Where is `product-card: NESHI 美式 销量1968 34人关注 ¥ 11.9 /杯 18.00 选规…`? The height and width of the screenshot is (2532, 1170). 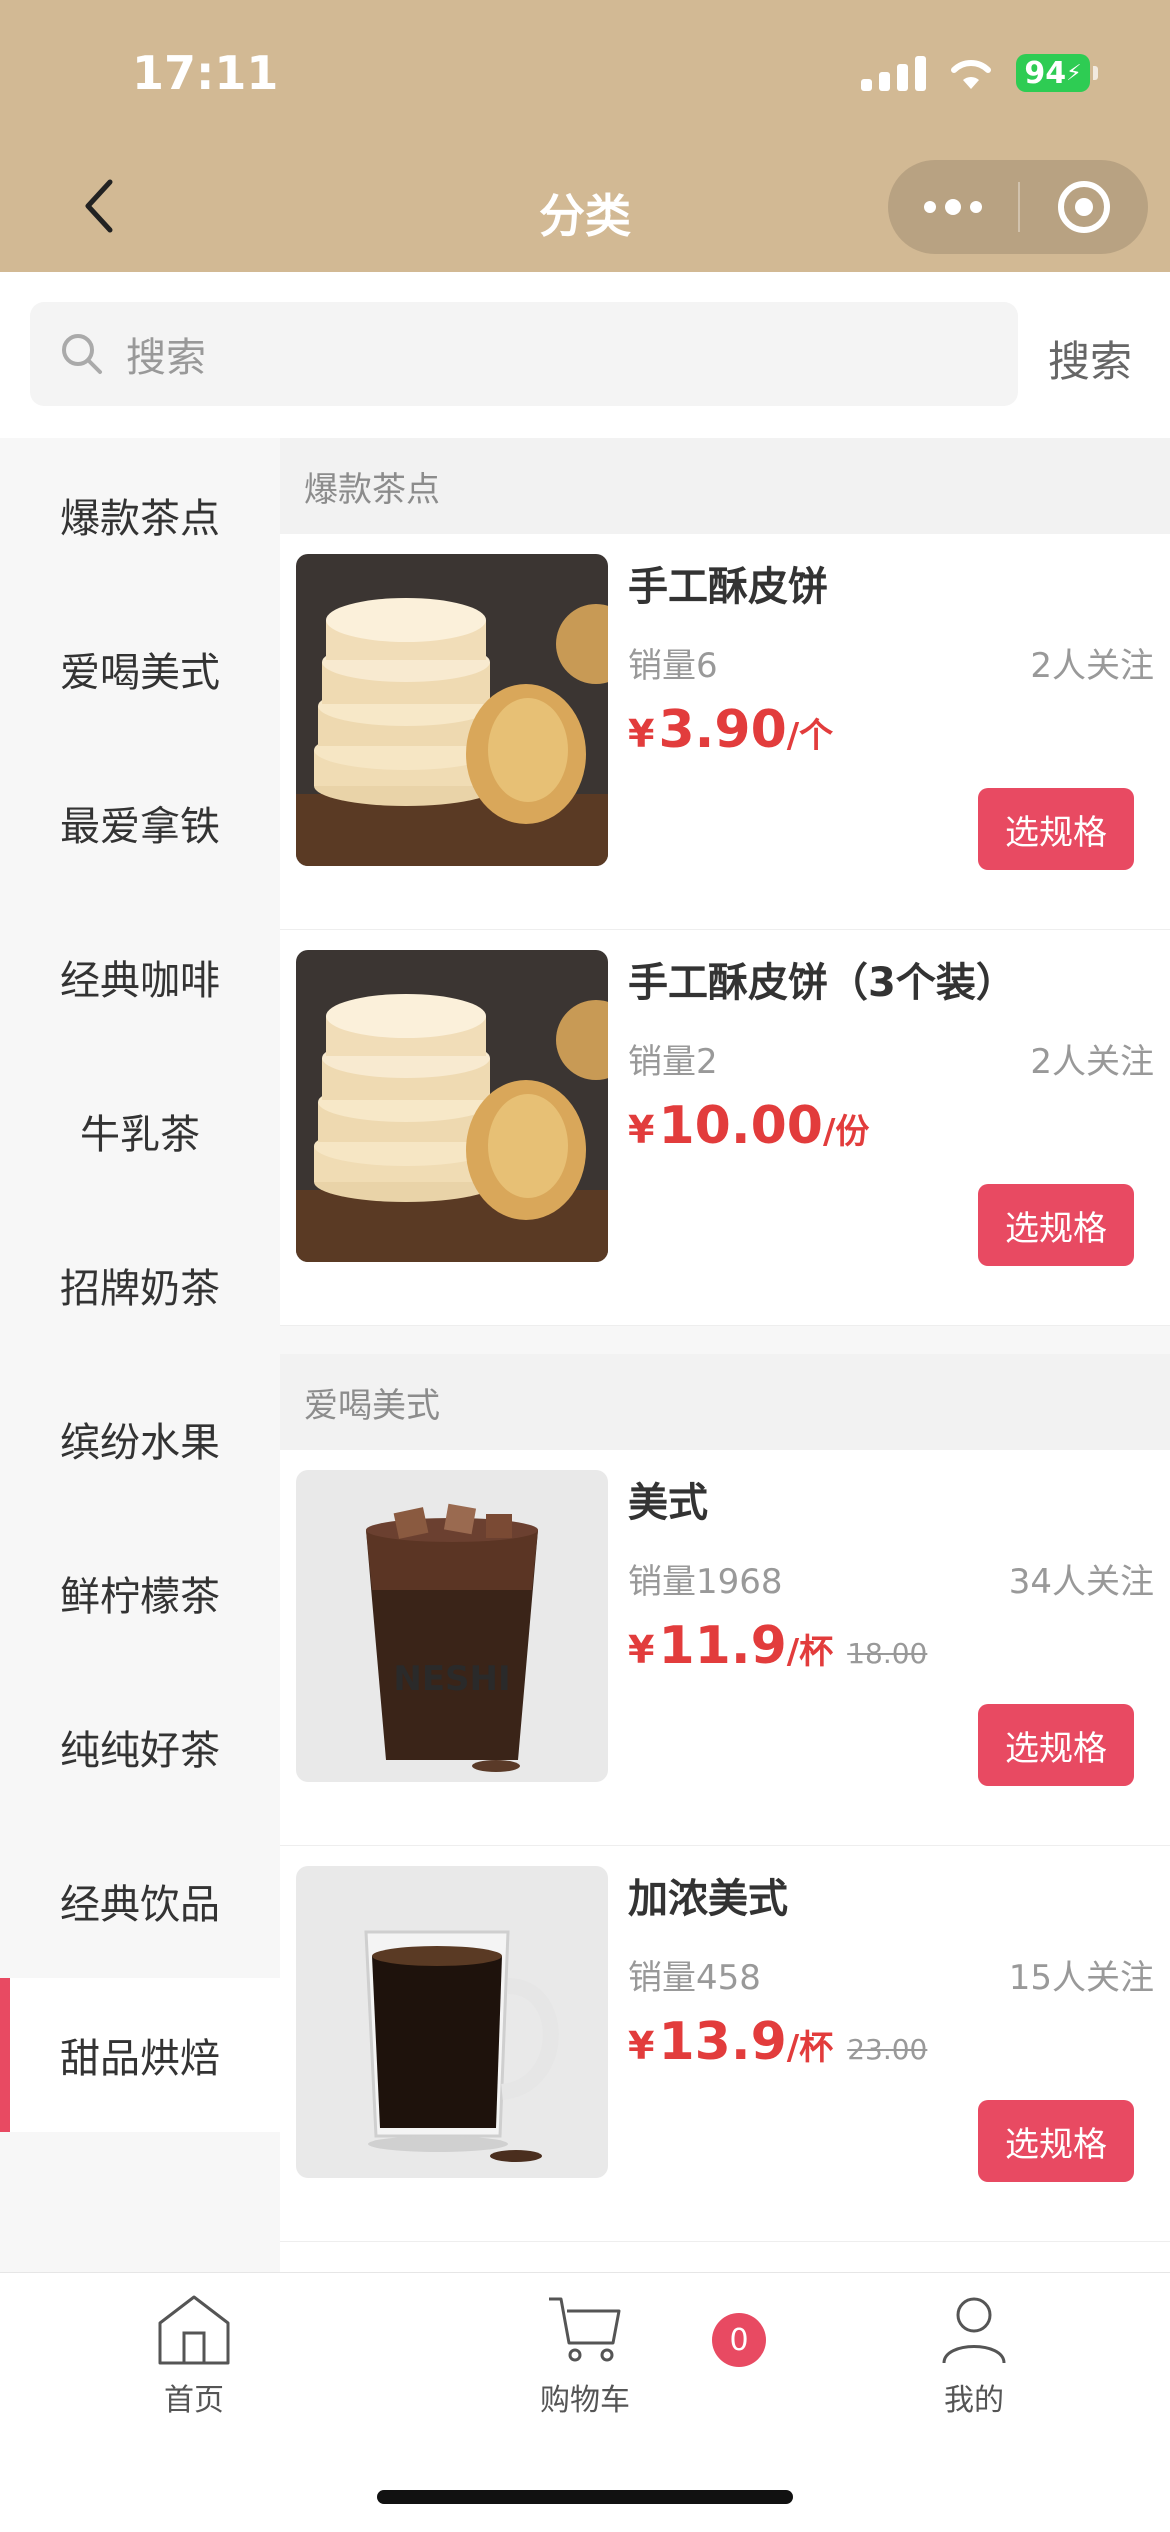 product-card: NESHI 美式 销量1968 34人关注 ¥ 11.9 /杯 18.00 选规… is located at coordinates (725, 1648).